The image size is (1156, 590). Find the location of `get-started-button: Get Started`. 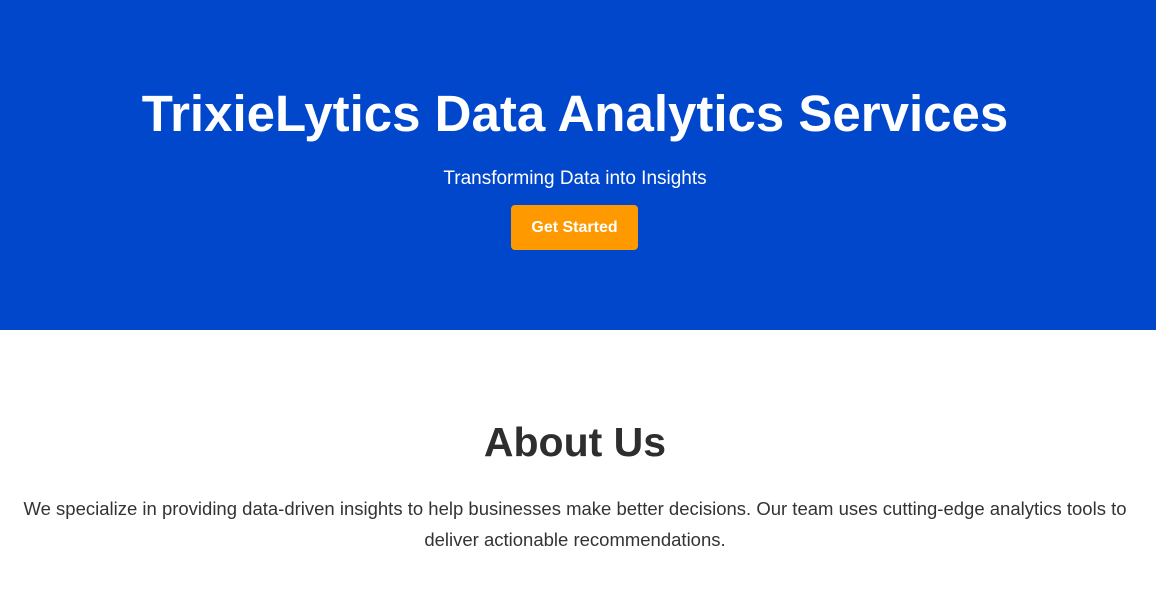

get-started-button: Get Started is located at coordinates (574, 227).